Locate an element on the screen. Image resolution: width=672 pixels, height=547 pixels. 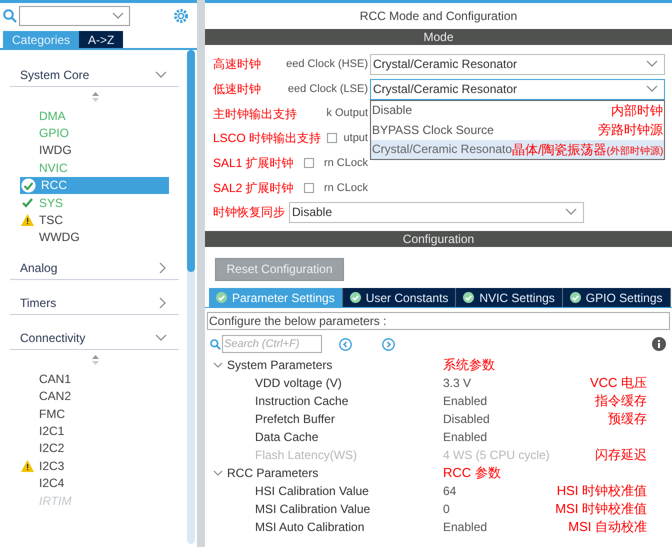
category-header: Connectivity is located at coordinates (94, 338).